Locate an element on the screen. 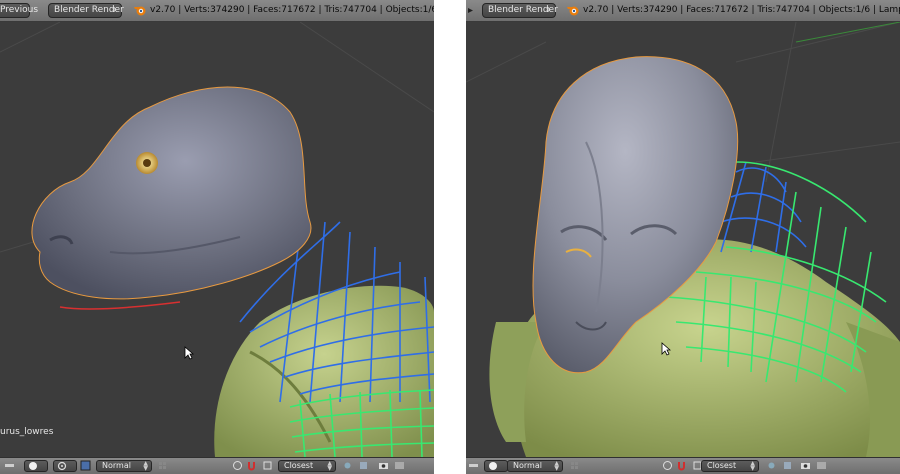 This screenshot has height=474, width=900. previous-screen-button: Previous is located at coordinates (19, 10).